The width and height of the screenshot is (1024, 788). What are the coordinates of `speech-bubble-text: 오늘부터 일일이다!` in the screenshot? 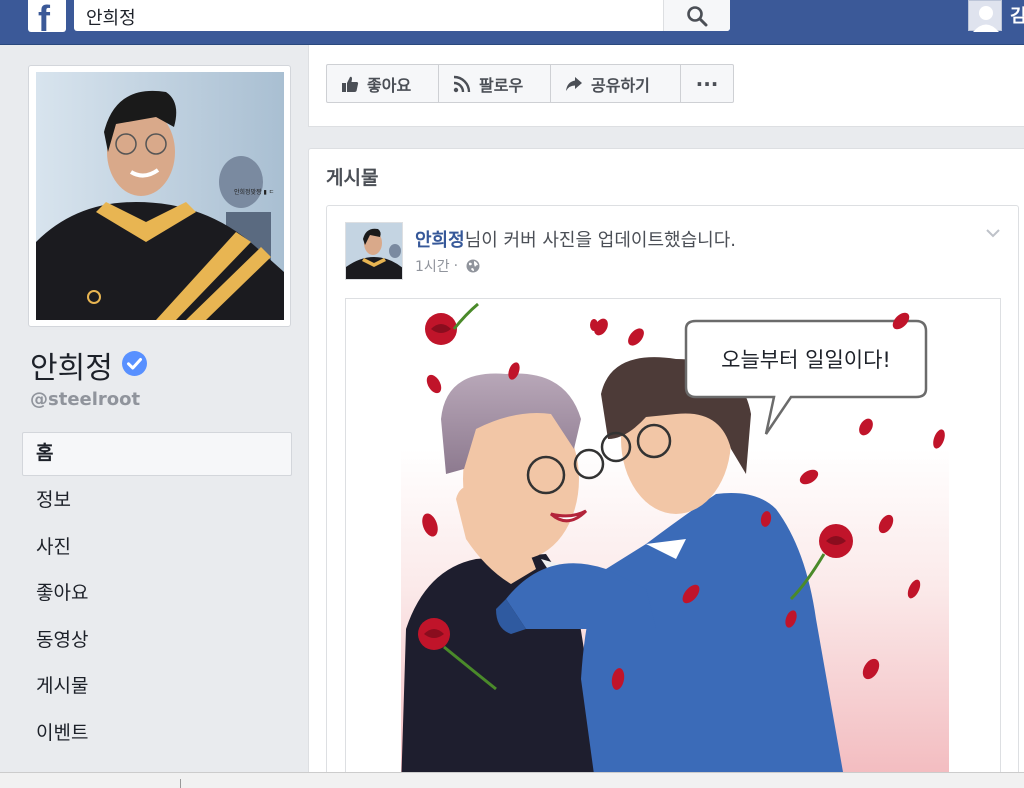 It's located at (806, 360).